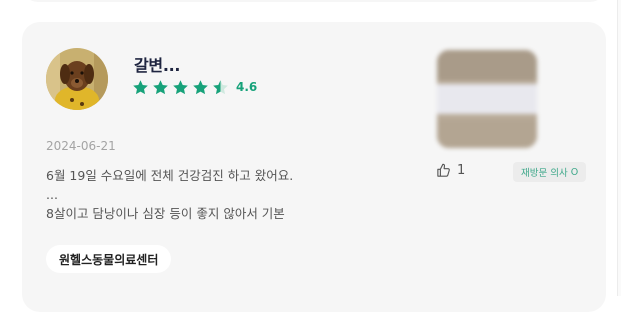 The width and height of the screenshot is (621, 312). Describe the element at coordinates (220, 86) in the screenshot. I see `star-half-icon` at that location.